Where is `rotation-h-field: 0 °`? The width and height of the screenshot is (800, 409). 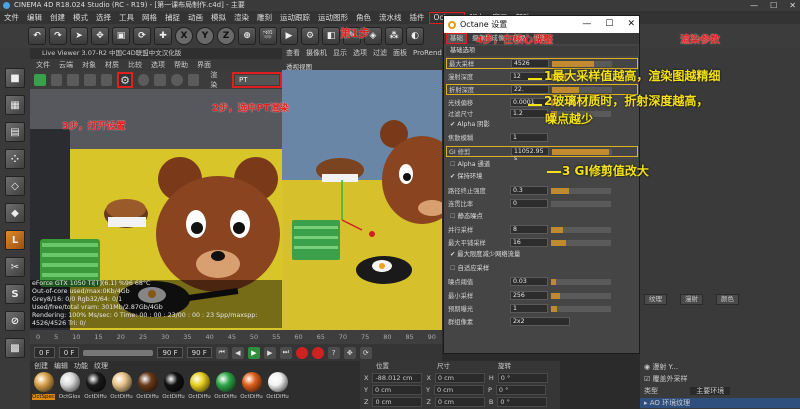 rotation-h-field: 0 ° is located at coordinates (522, 378).